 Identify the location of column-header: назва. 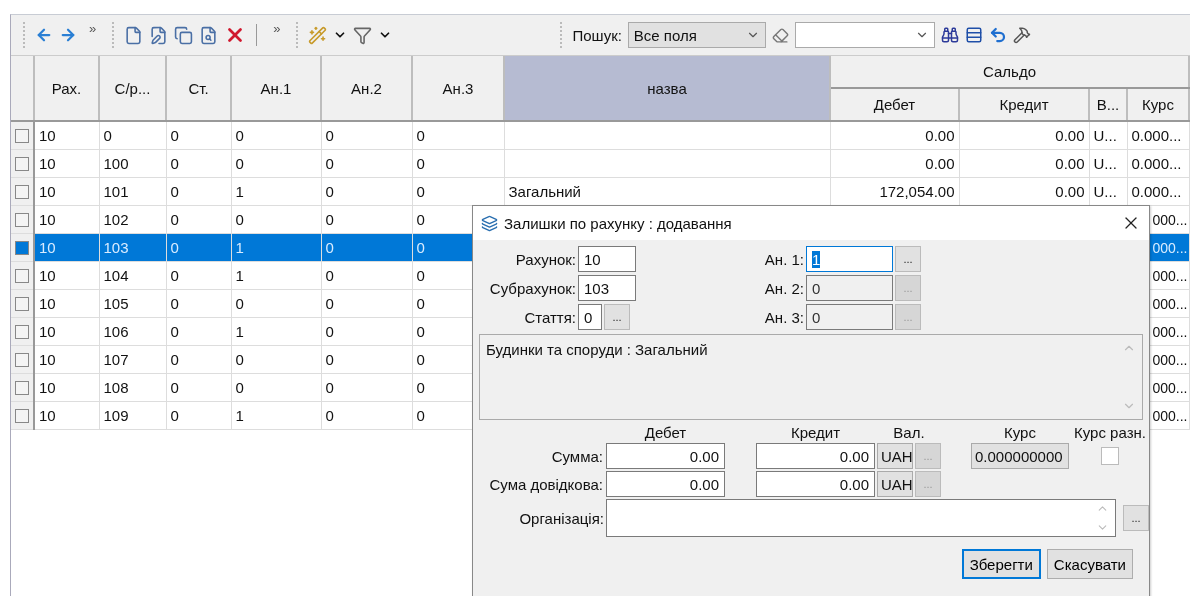
(667, 88).